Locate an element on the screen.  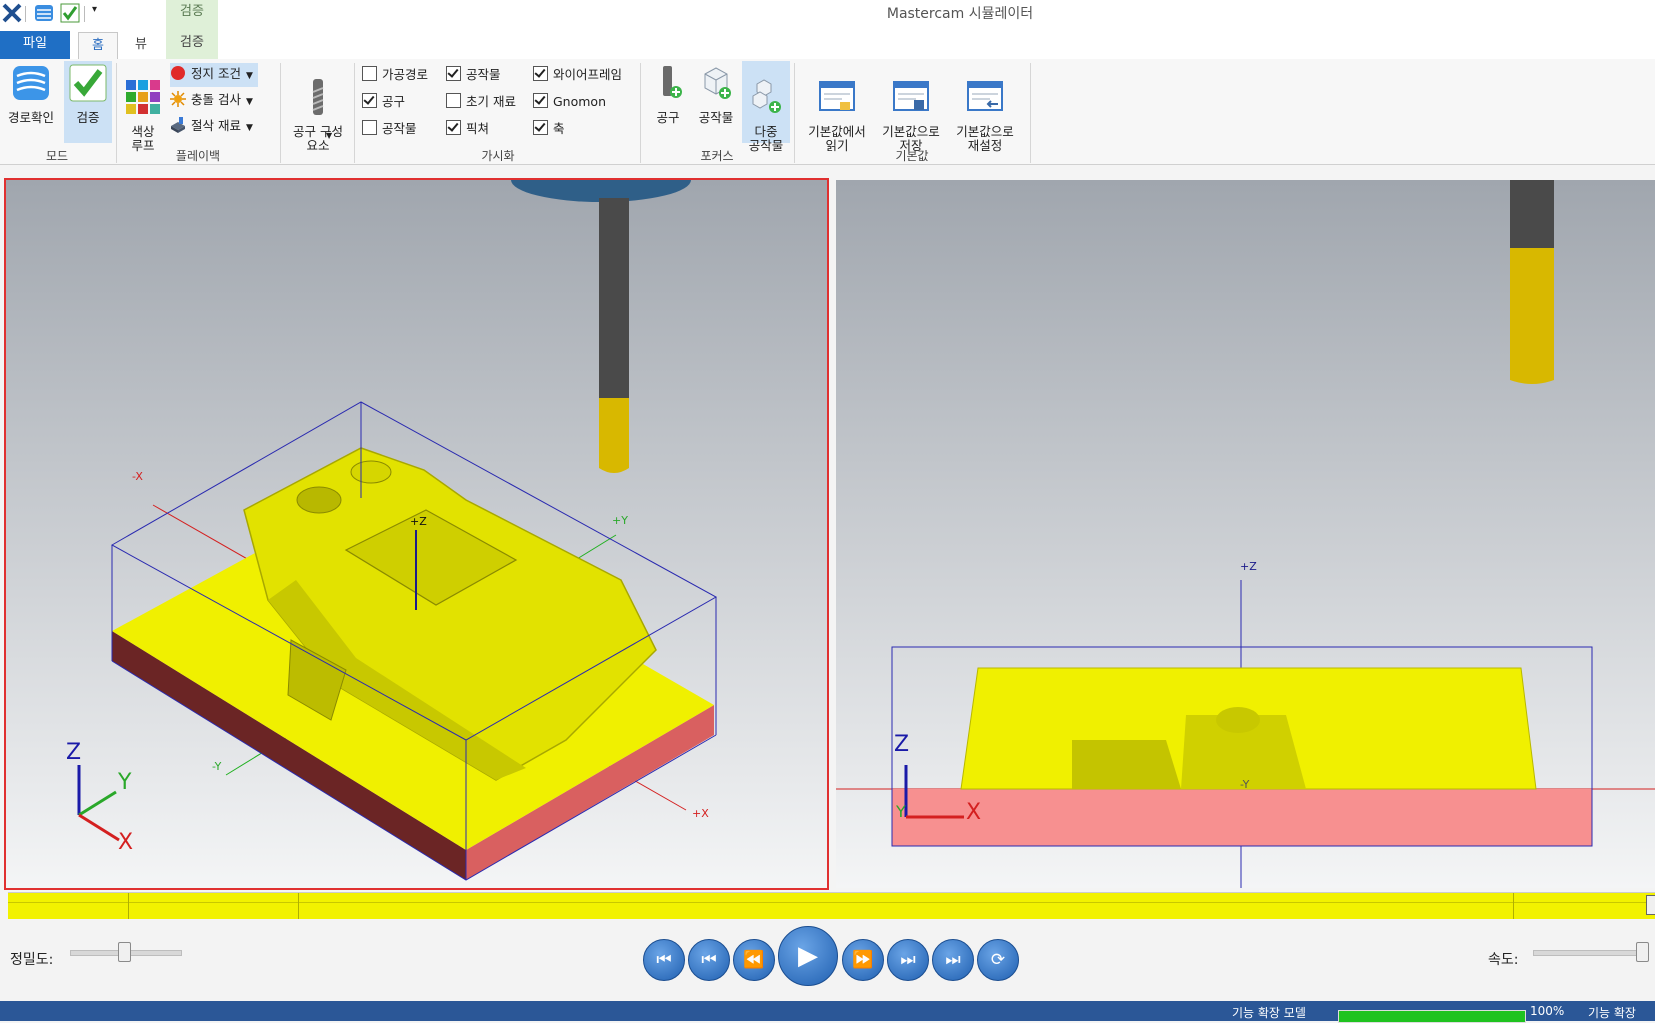
collision-check-button: 충돌 검사 ▼ is located at coordinates (211, 101).